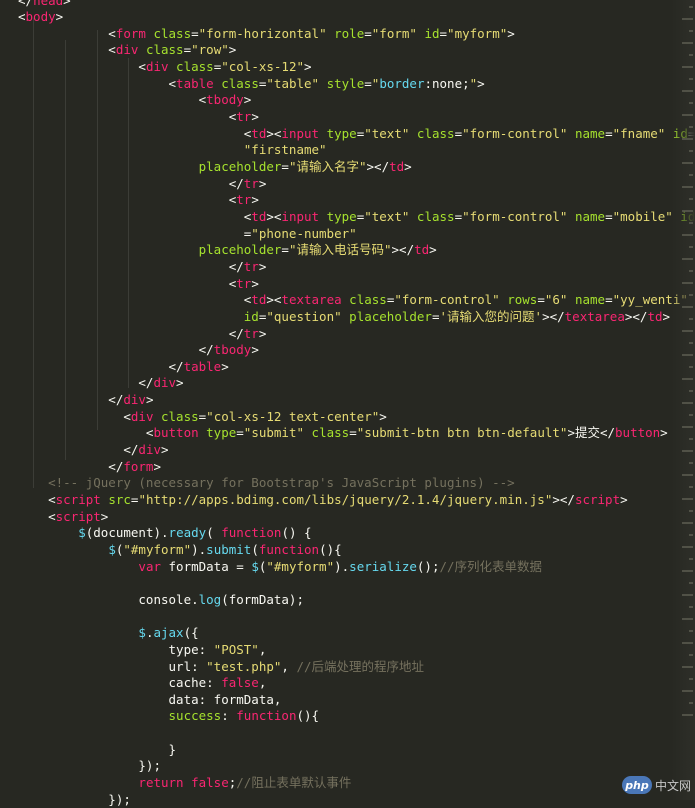 This screenshot has width=695, height=808. I want to click on code-token: table, so click(202, 366).